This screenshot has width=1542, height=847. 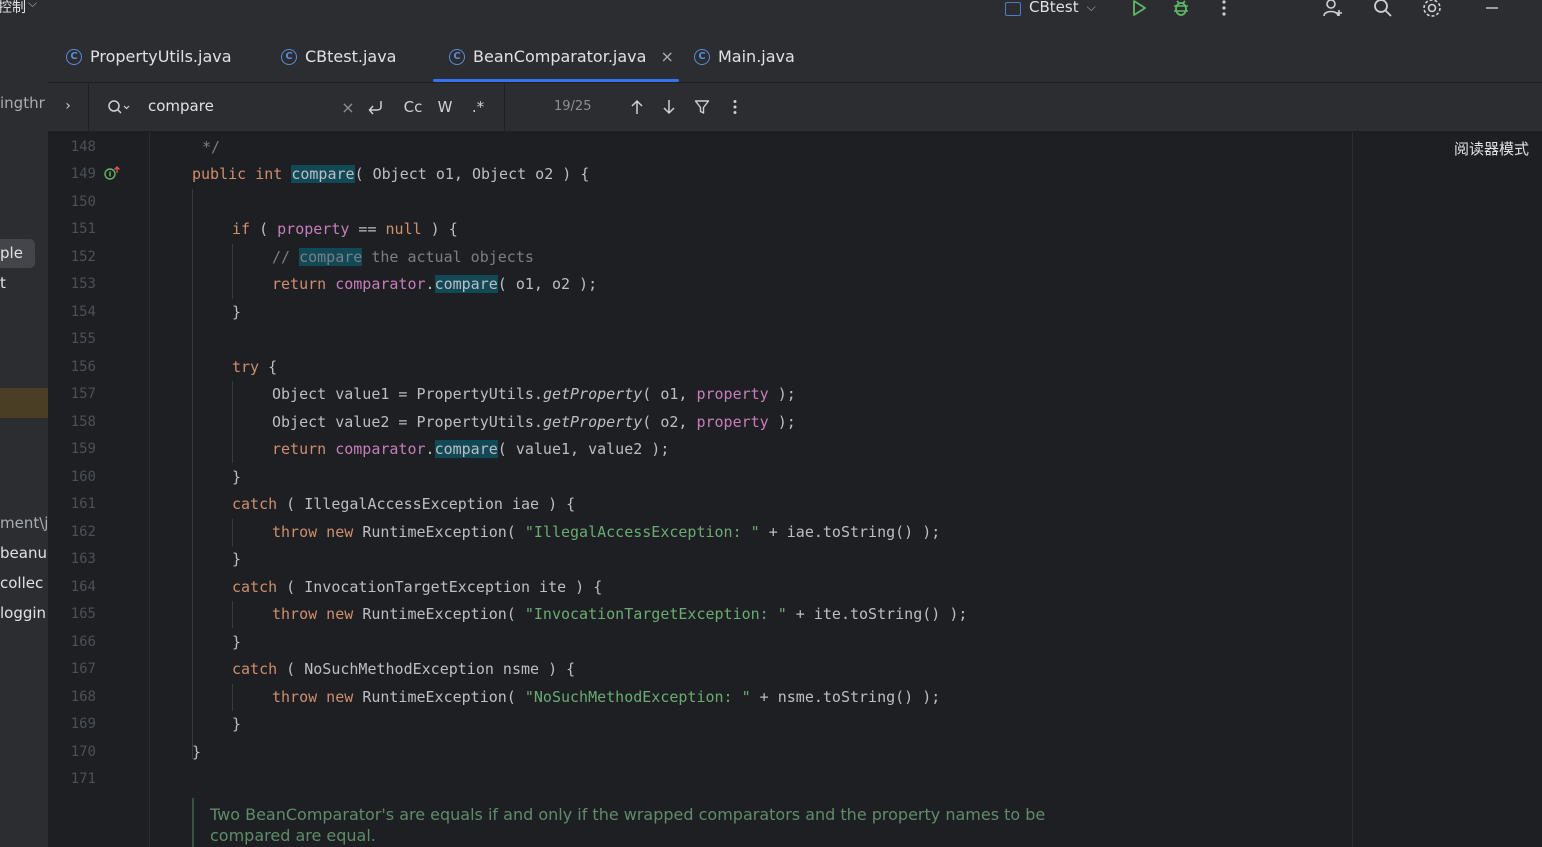 I want to click on string-token: "InvocationTargetException: ", so click(x=655, y=614).